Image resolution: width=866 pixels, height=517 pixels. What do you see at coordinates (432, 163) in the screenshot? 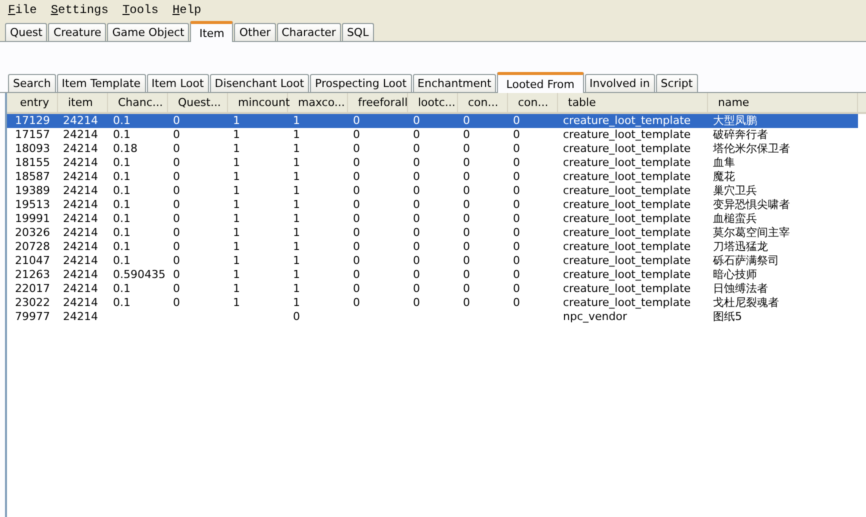
I see `table-row: 18155 24214 0.1 0 1 1 0 0 0 0 creature_loot_template 血隼` at bounding box center [432, 163].